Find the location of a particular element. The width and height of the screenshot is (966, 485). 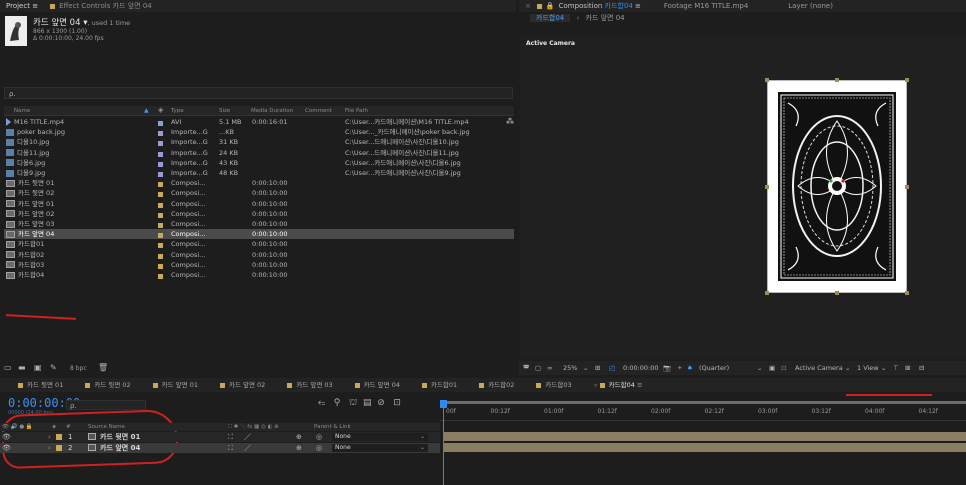

timeline-tab: 카드합01 is located at coordinates (439, 385).